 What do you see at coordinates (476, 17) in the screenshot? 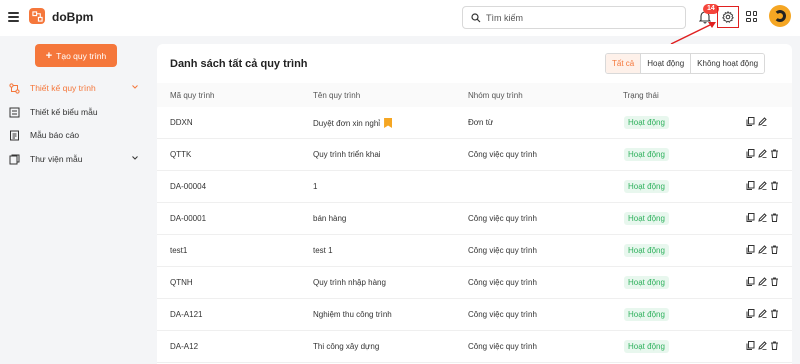
I see `search-icon` at bounding box center [476, 17].